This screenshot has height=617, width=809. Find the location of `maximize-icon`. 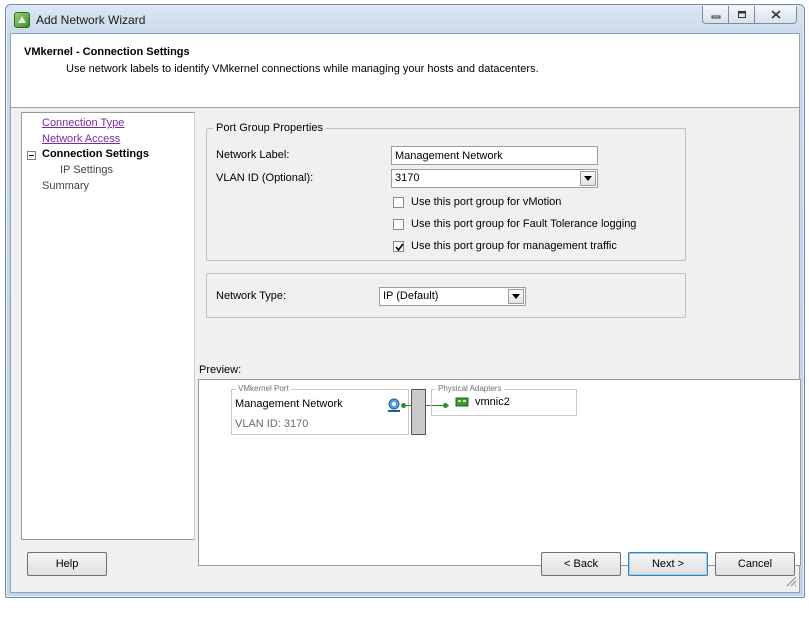

maximize-icon is located at coordinates (741, 14).